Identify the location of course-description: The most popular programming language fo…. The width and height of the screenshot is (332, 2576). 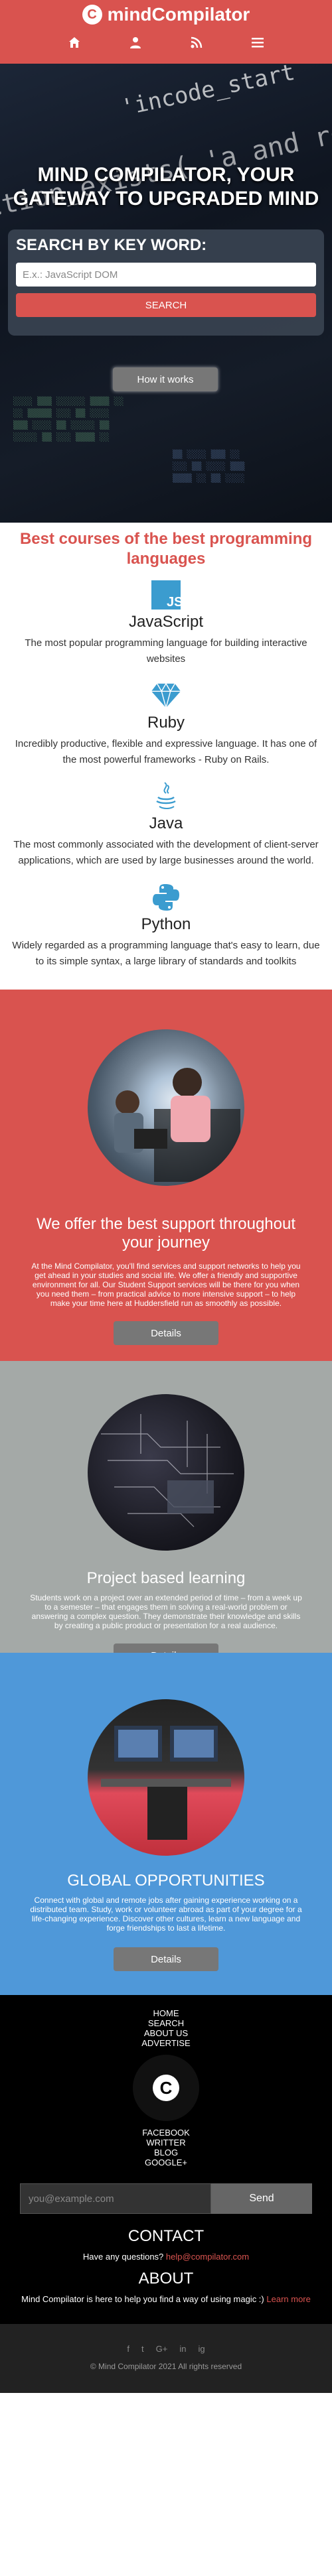
(166, 651).